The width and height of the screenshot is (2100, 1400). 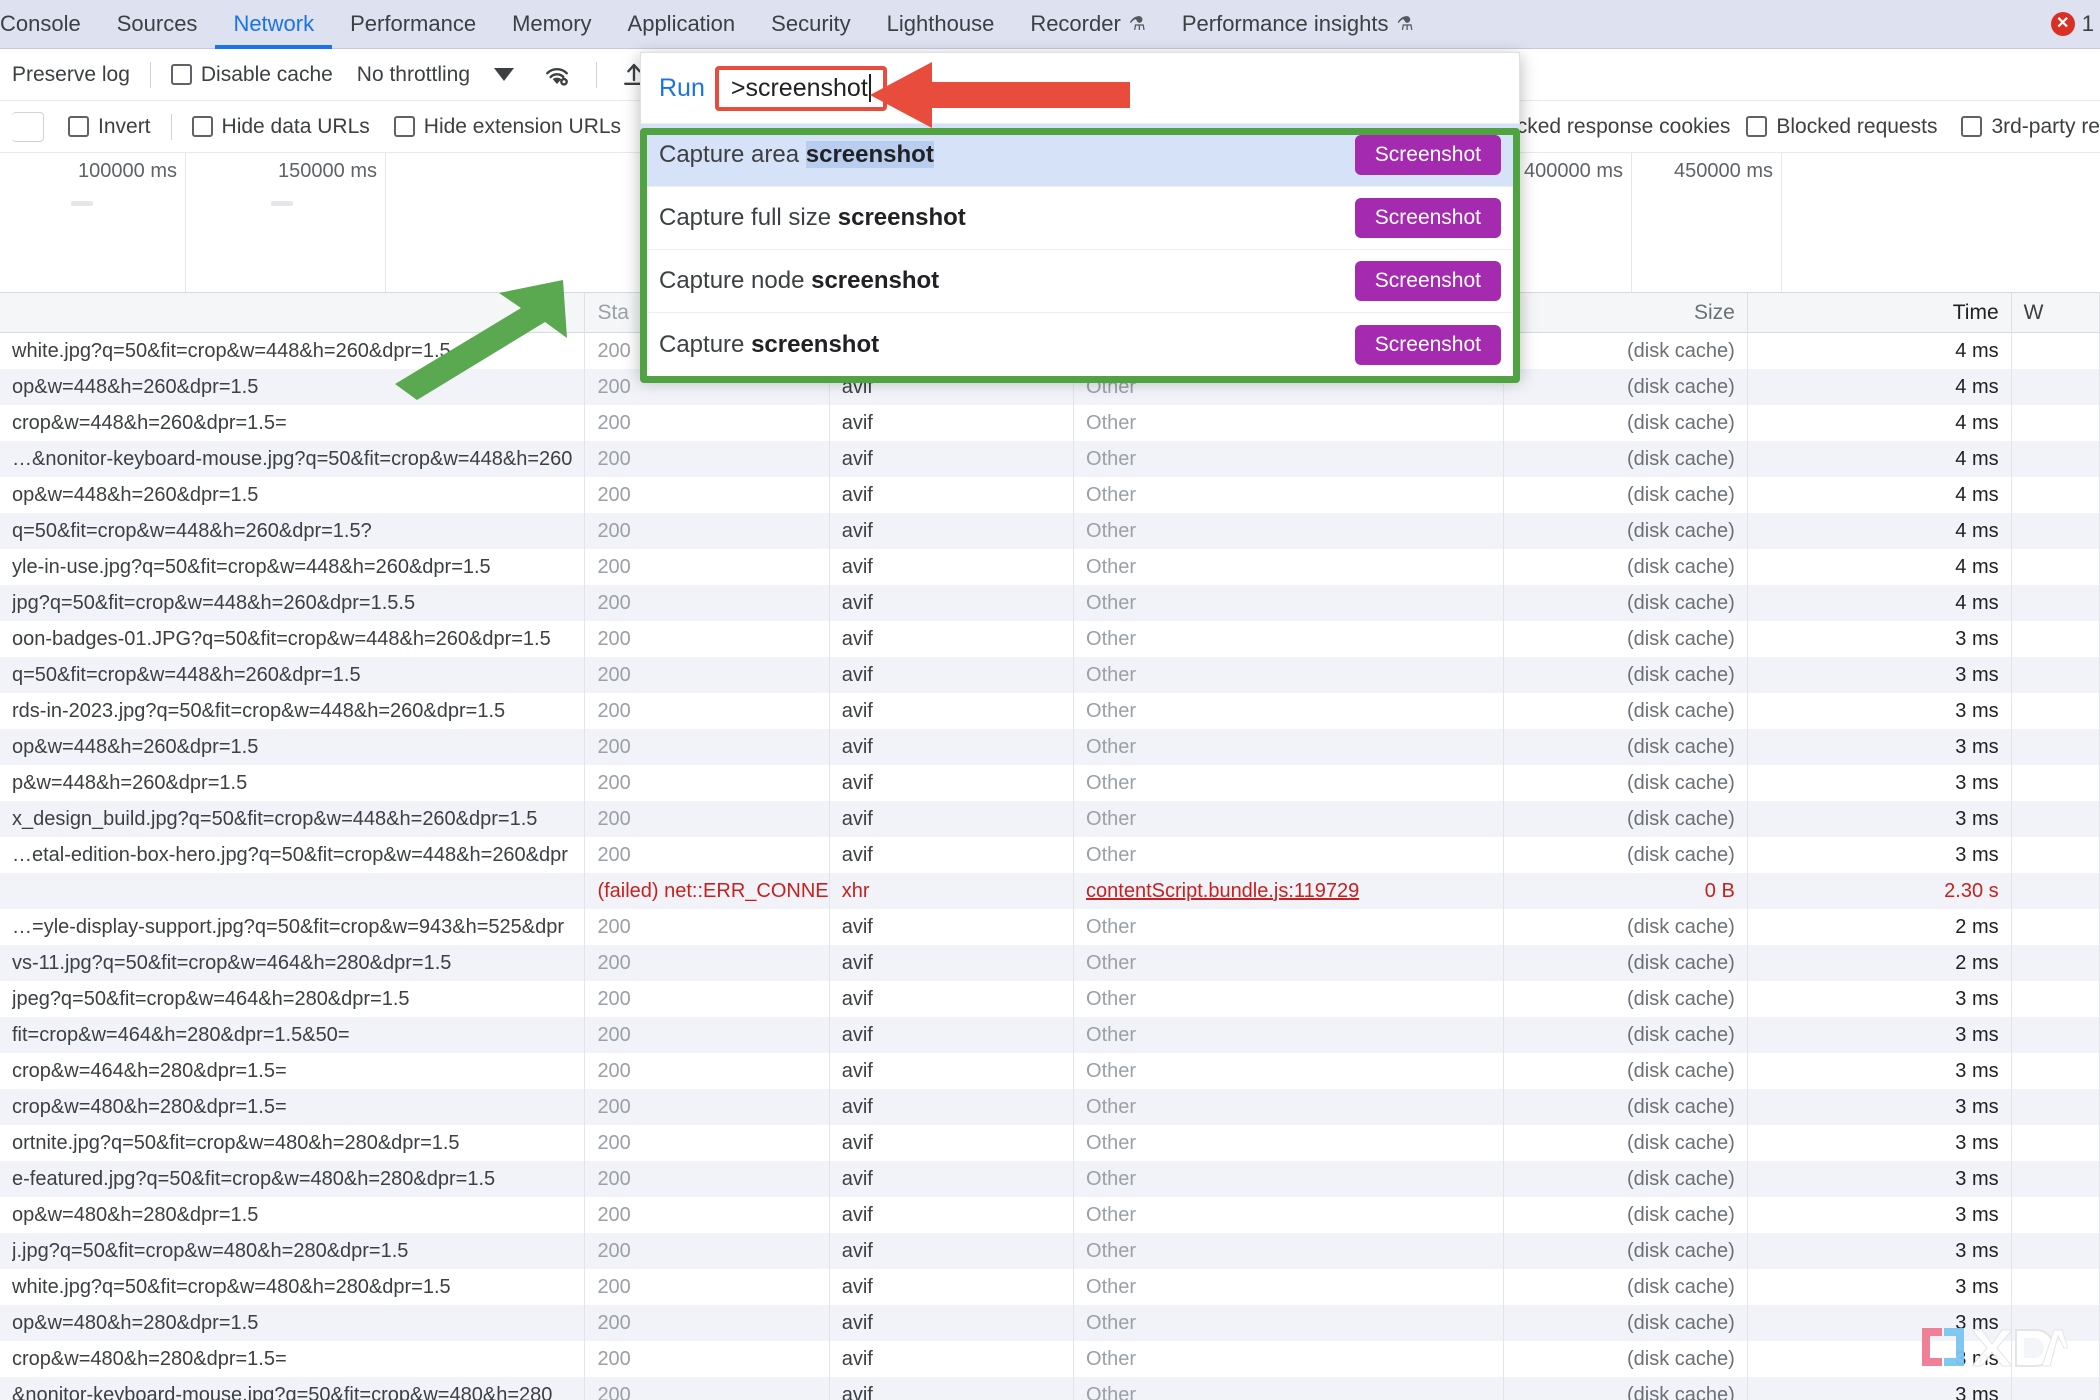 What do you see at coordinates (551, 24) in the screenshot?
I see `tab-memory: Memory` at bounding box center [551, 24].